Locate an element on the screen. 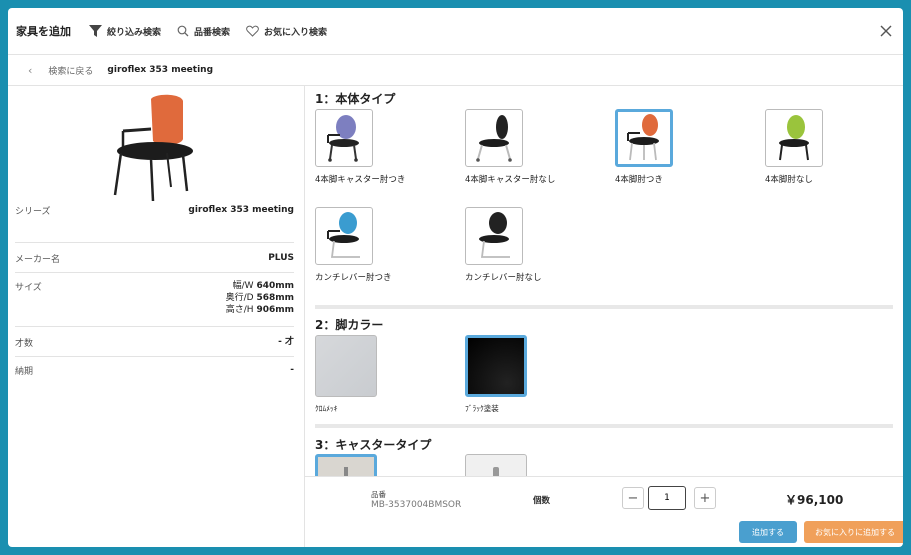 This screenshot has width=911, height=555. chair-cantilever-noarm-black-image is located at coordinates (494, 235).